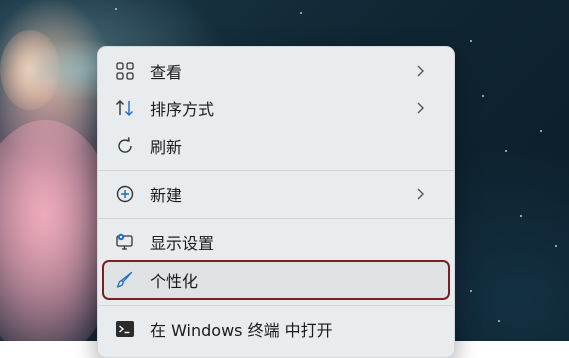  I want to click on add-circle-icon, so click(125, 194).